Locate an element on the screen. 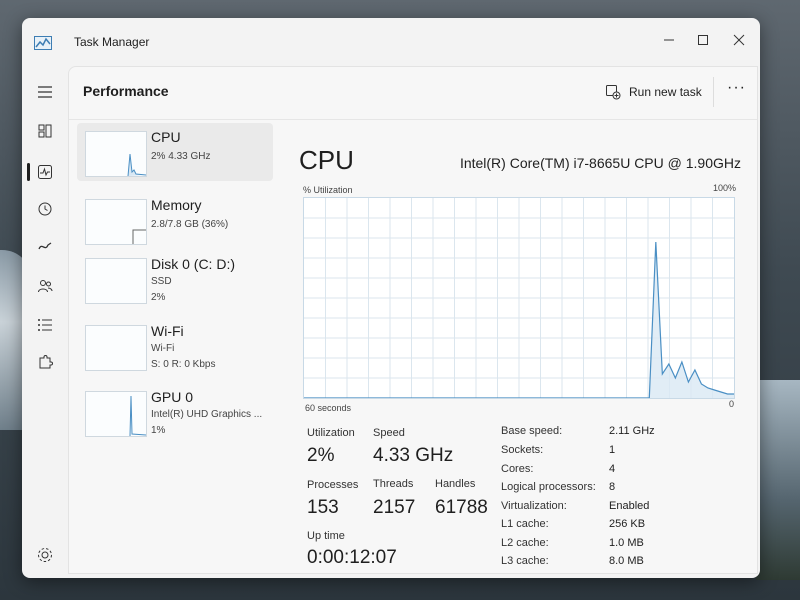  processes-label: Processes is located at coordinates (333, 485).